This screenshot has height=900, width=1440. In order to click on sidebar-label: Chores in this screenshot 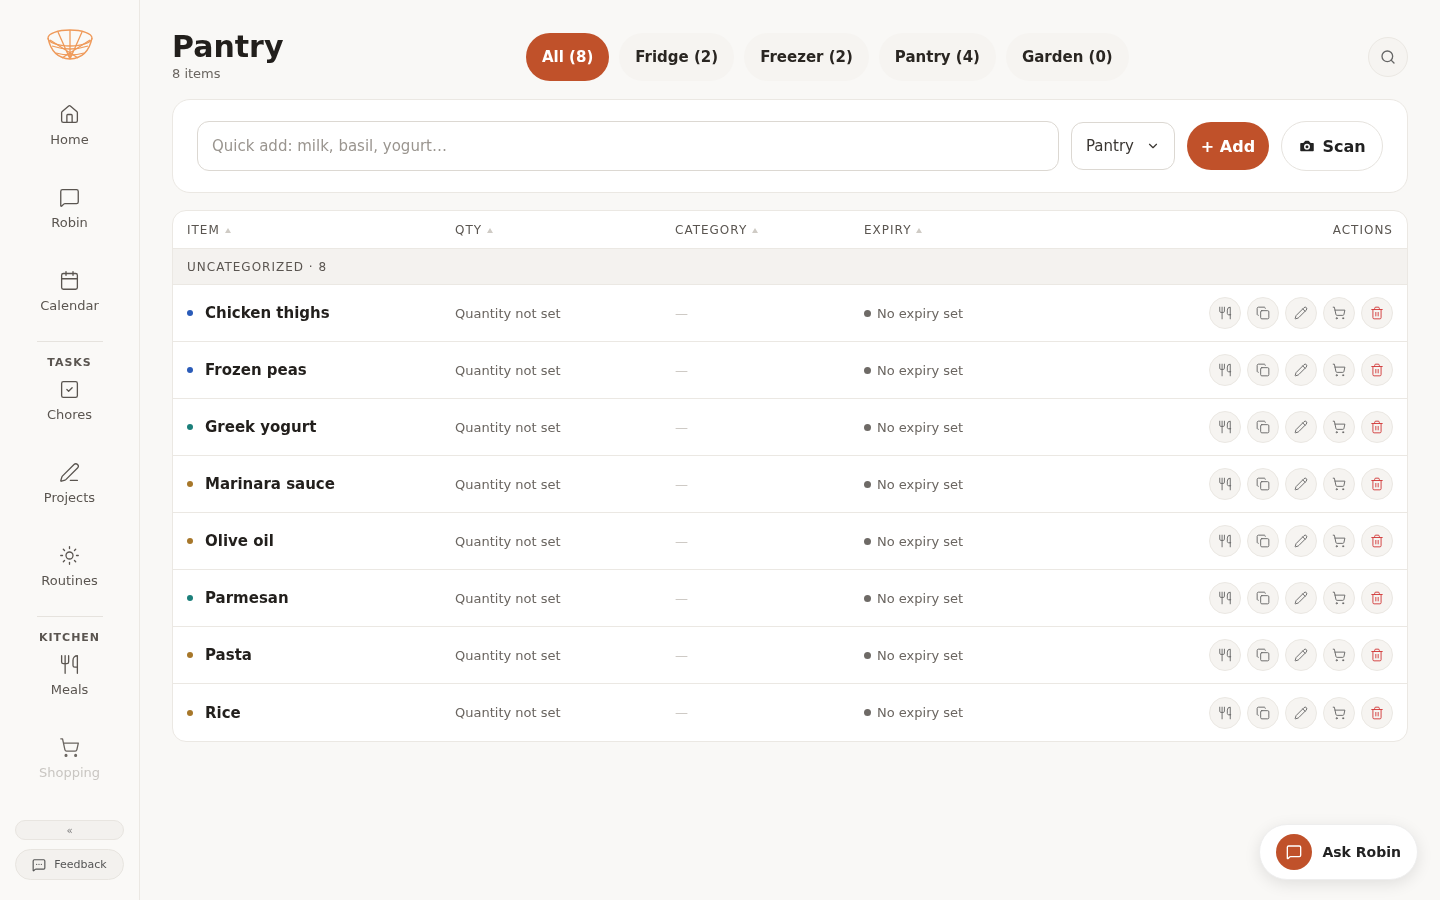, I will do `click(69, 414)`.